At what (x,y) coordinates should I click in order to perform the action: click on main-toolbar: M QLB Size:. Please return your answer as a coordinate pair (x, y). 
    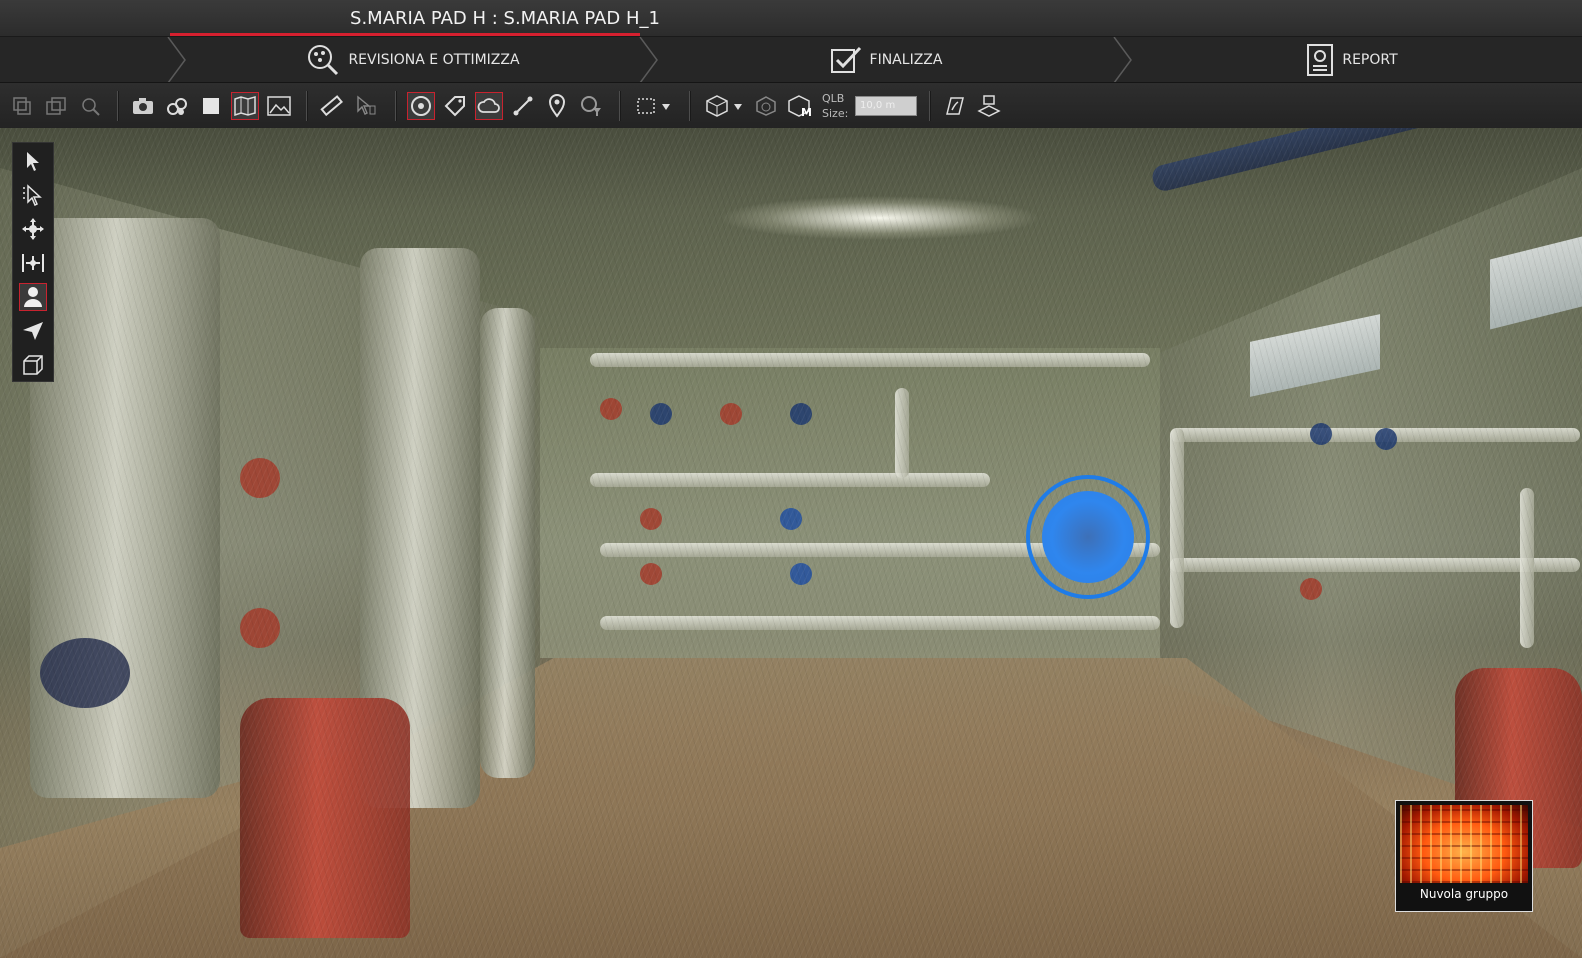
    Looking at the image, I should click on (791, 106).